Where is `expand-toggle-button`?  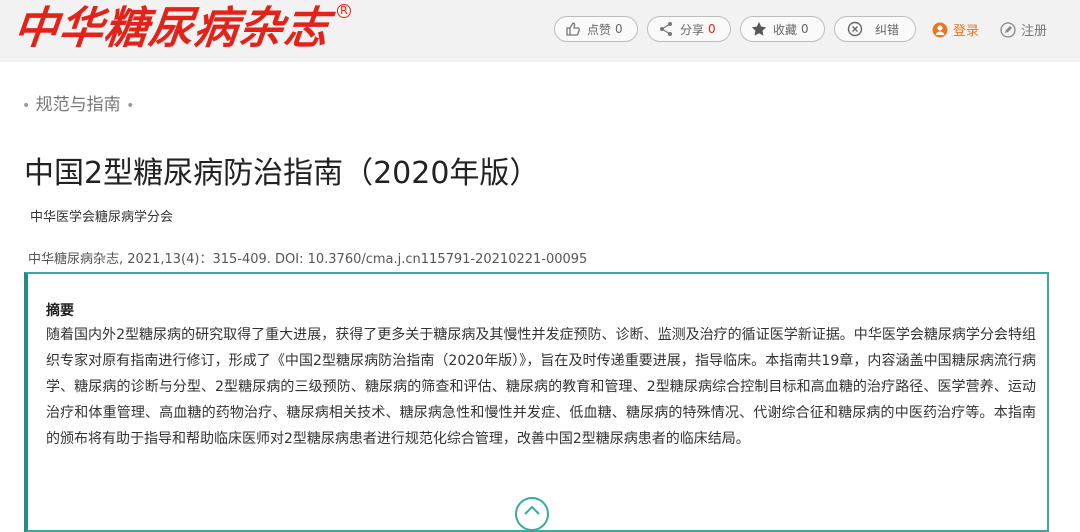
expand-toggle-button is located at coordinates (532, 514).